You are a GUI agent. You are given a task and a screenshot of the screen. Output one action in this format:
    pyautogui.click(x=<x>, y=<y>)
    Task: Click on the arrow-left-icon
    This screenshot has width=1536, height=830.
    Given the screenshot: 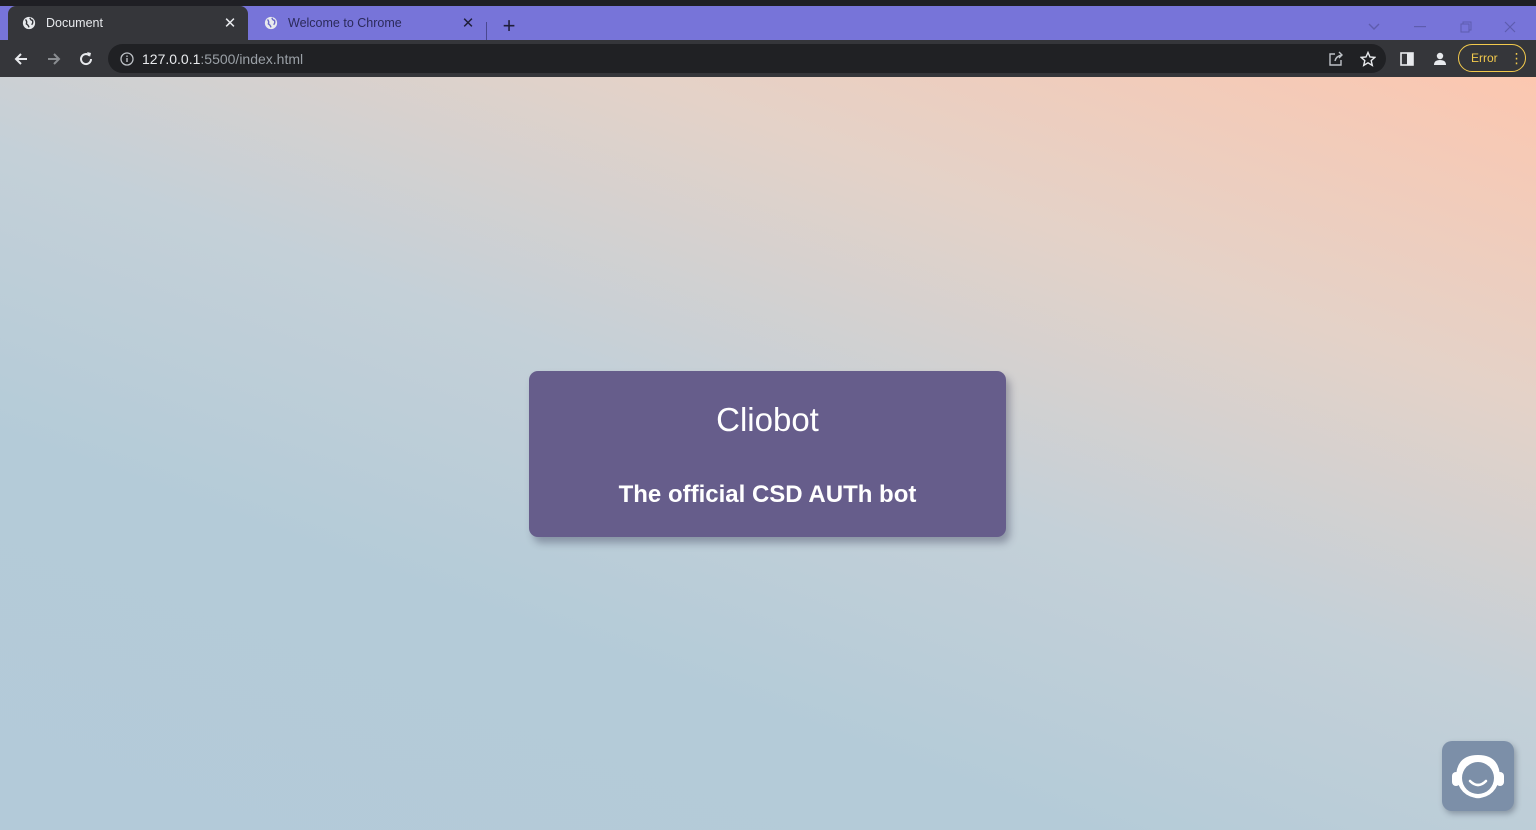 What is the action you would take?
    pyautogui.click(x=20, y=59)
    